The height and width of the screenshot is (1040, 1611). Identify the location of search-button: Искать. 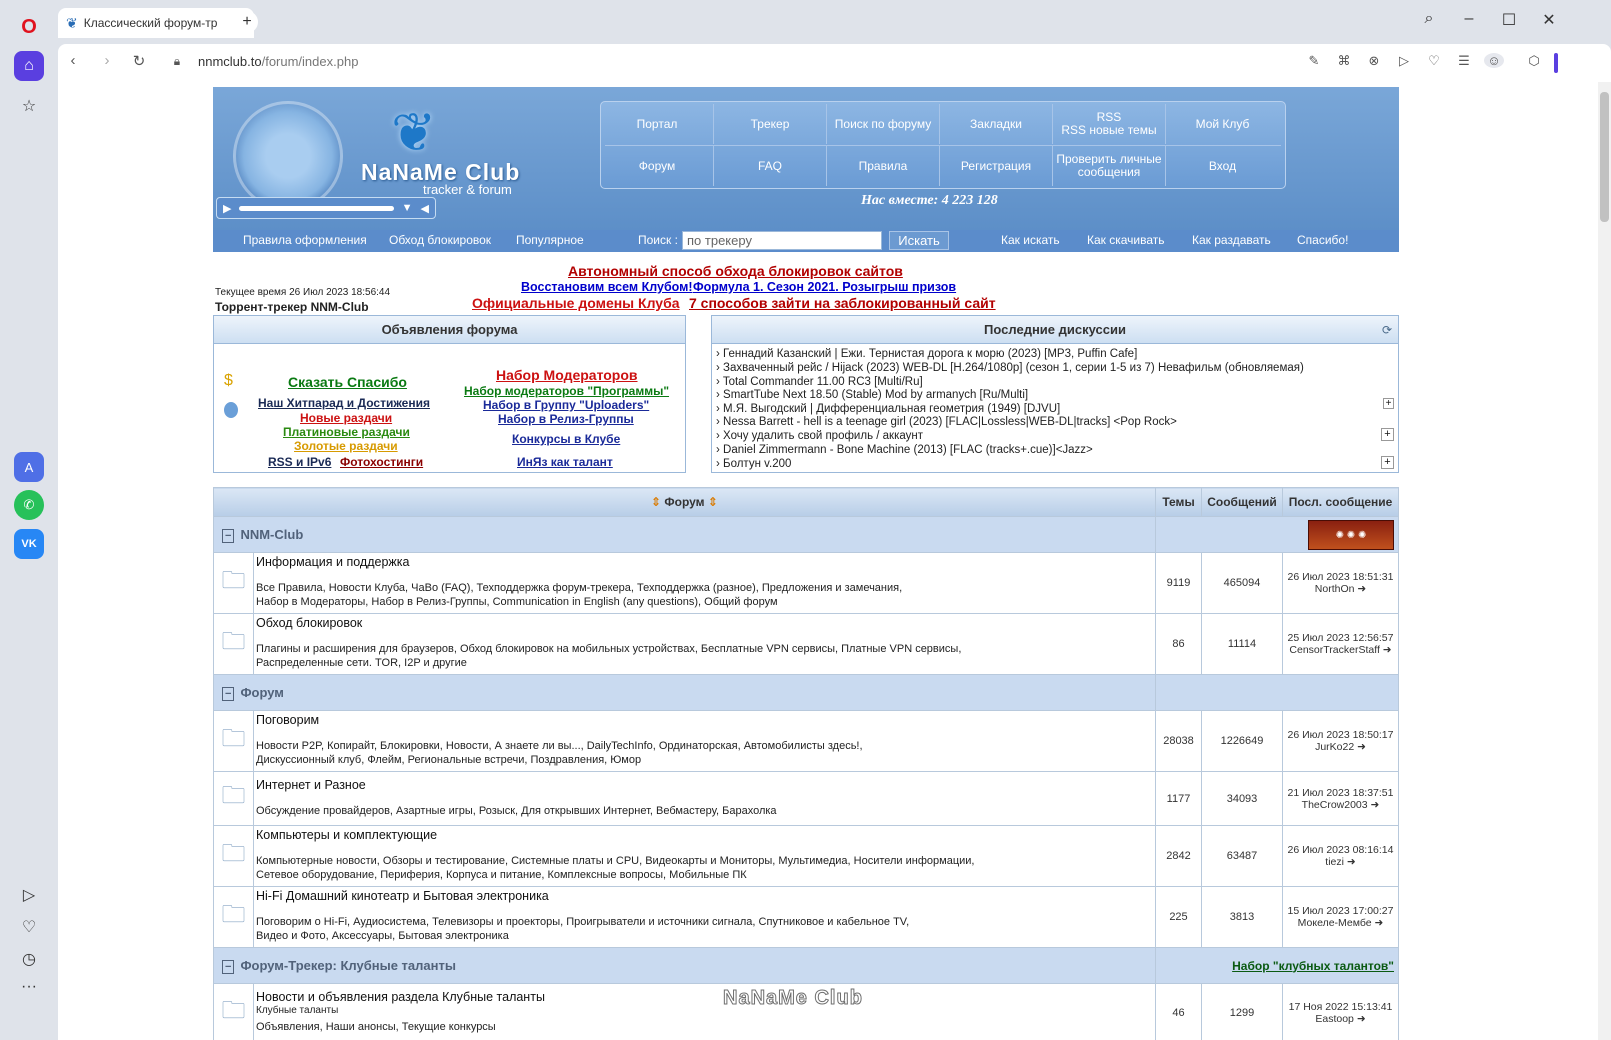
(919, 240).